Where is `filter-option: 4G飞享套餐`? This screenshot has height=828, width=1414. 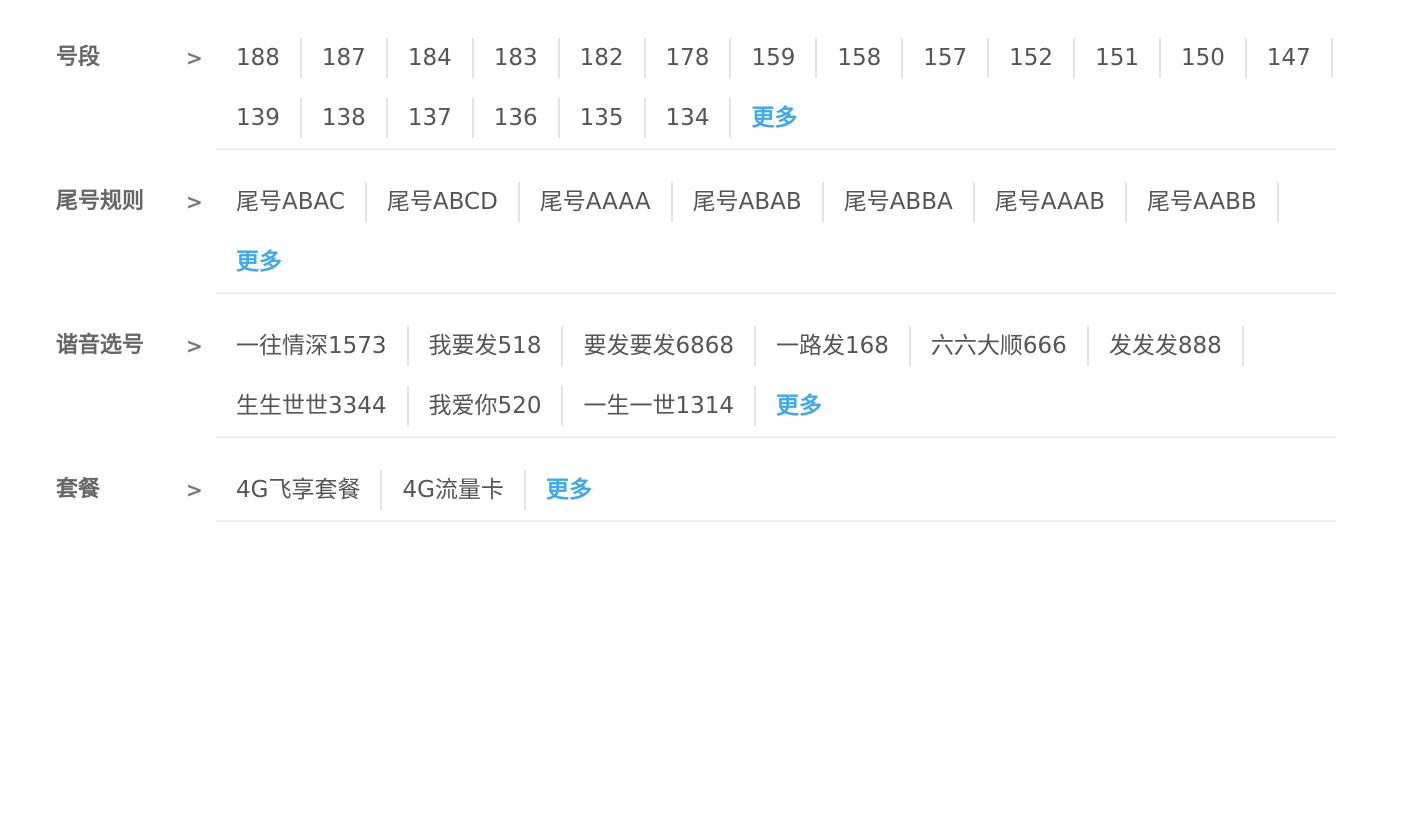 filter-option: 4G飞享套餐 is located at coordinates (299, 490).